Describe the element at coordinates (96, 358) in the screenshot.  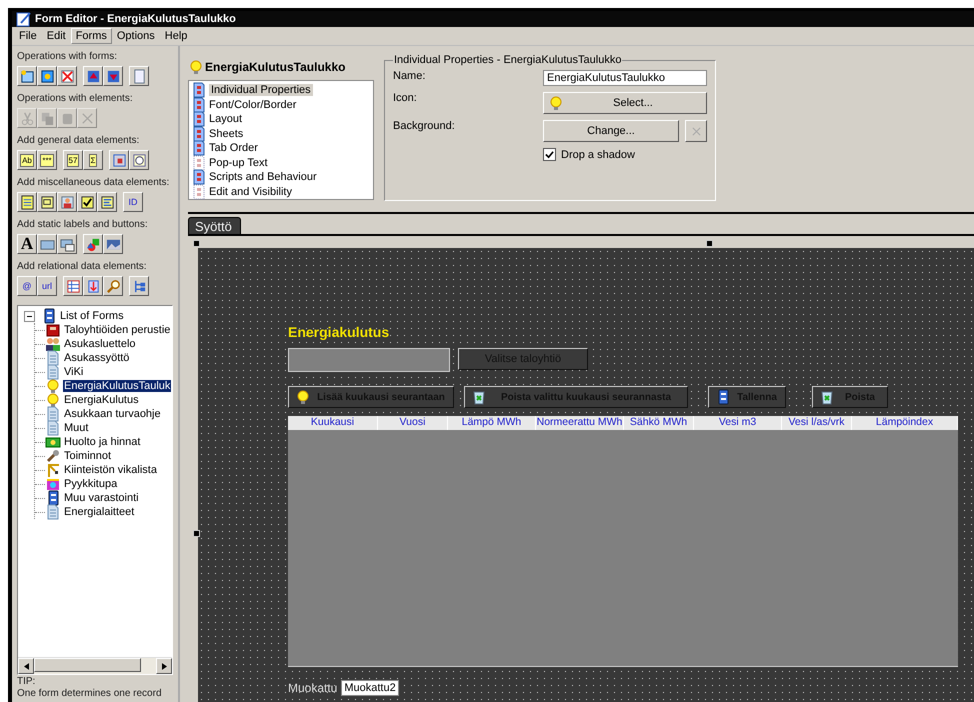
I see `tree-item: Asukassyöttö` at that location.